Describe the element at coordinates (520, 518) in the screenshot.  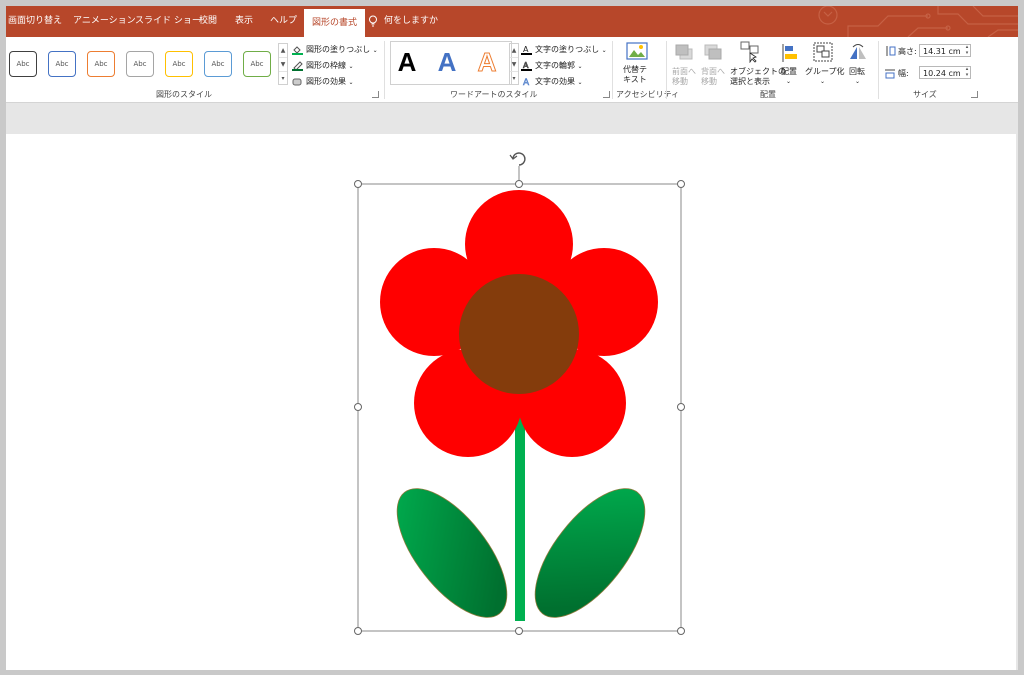
I see `stem` at that location.